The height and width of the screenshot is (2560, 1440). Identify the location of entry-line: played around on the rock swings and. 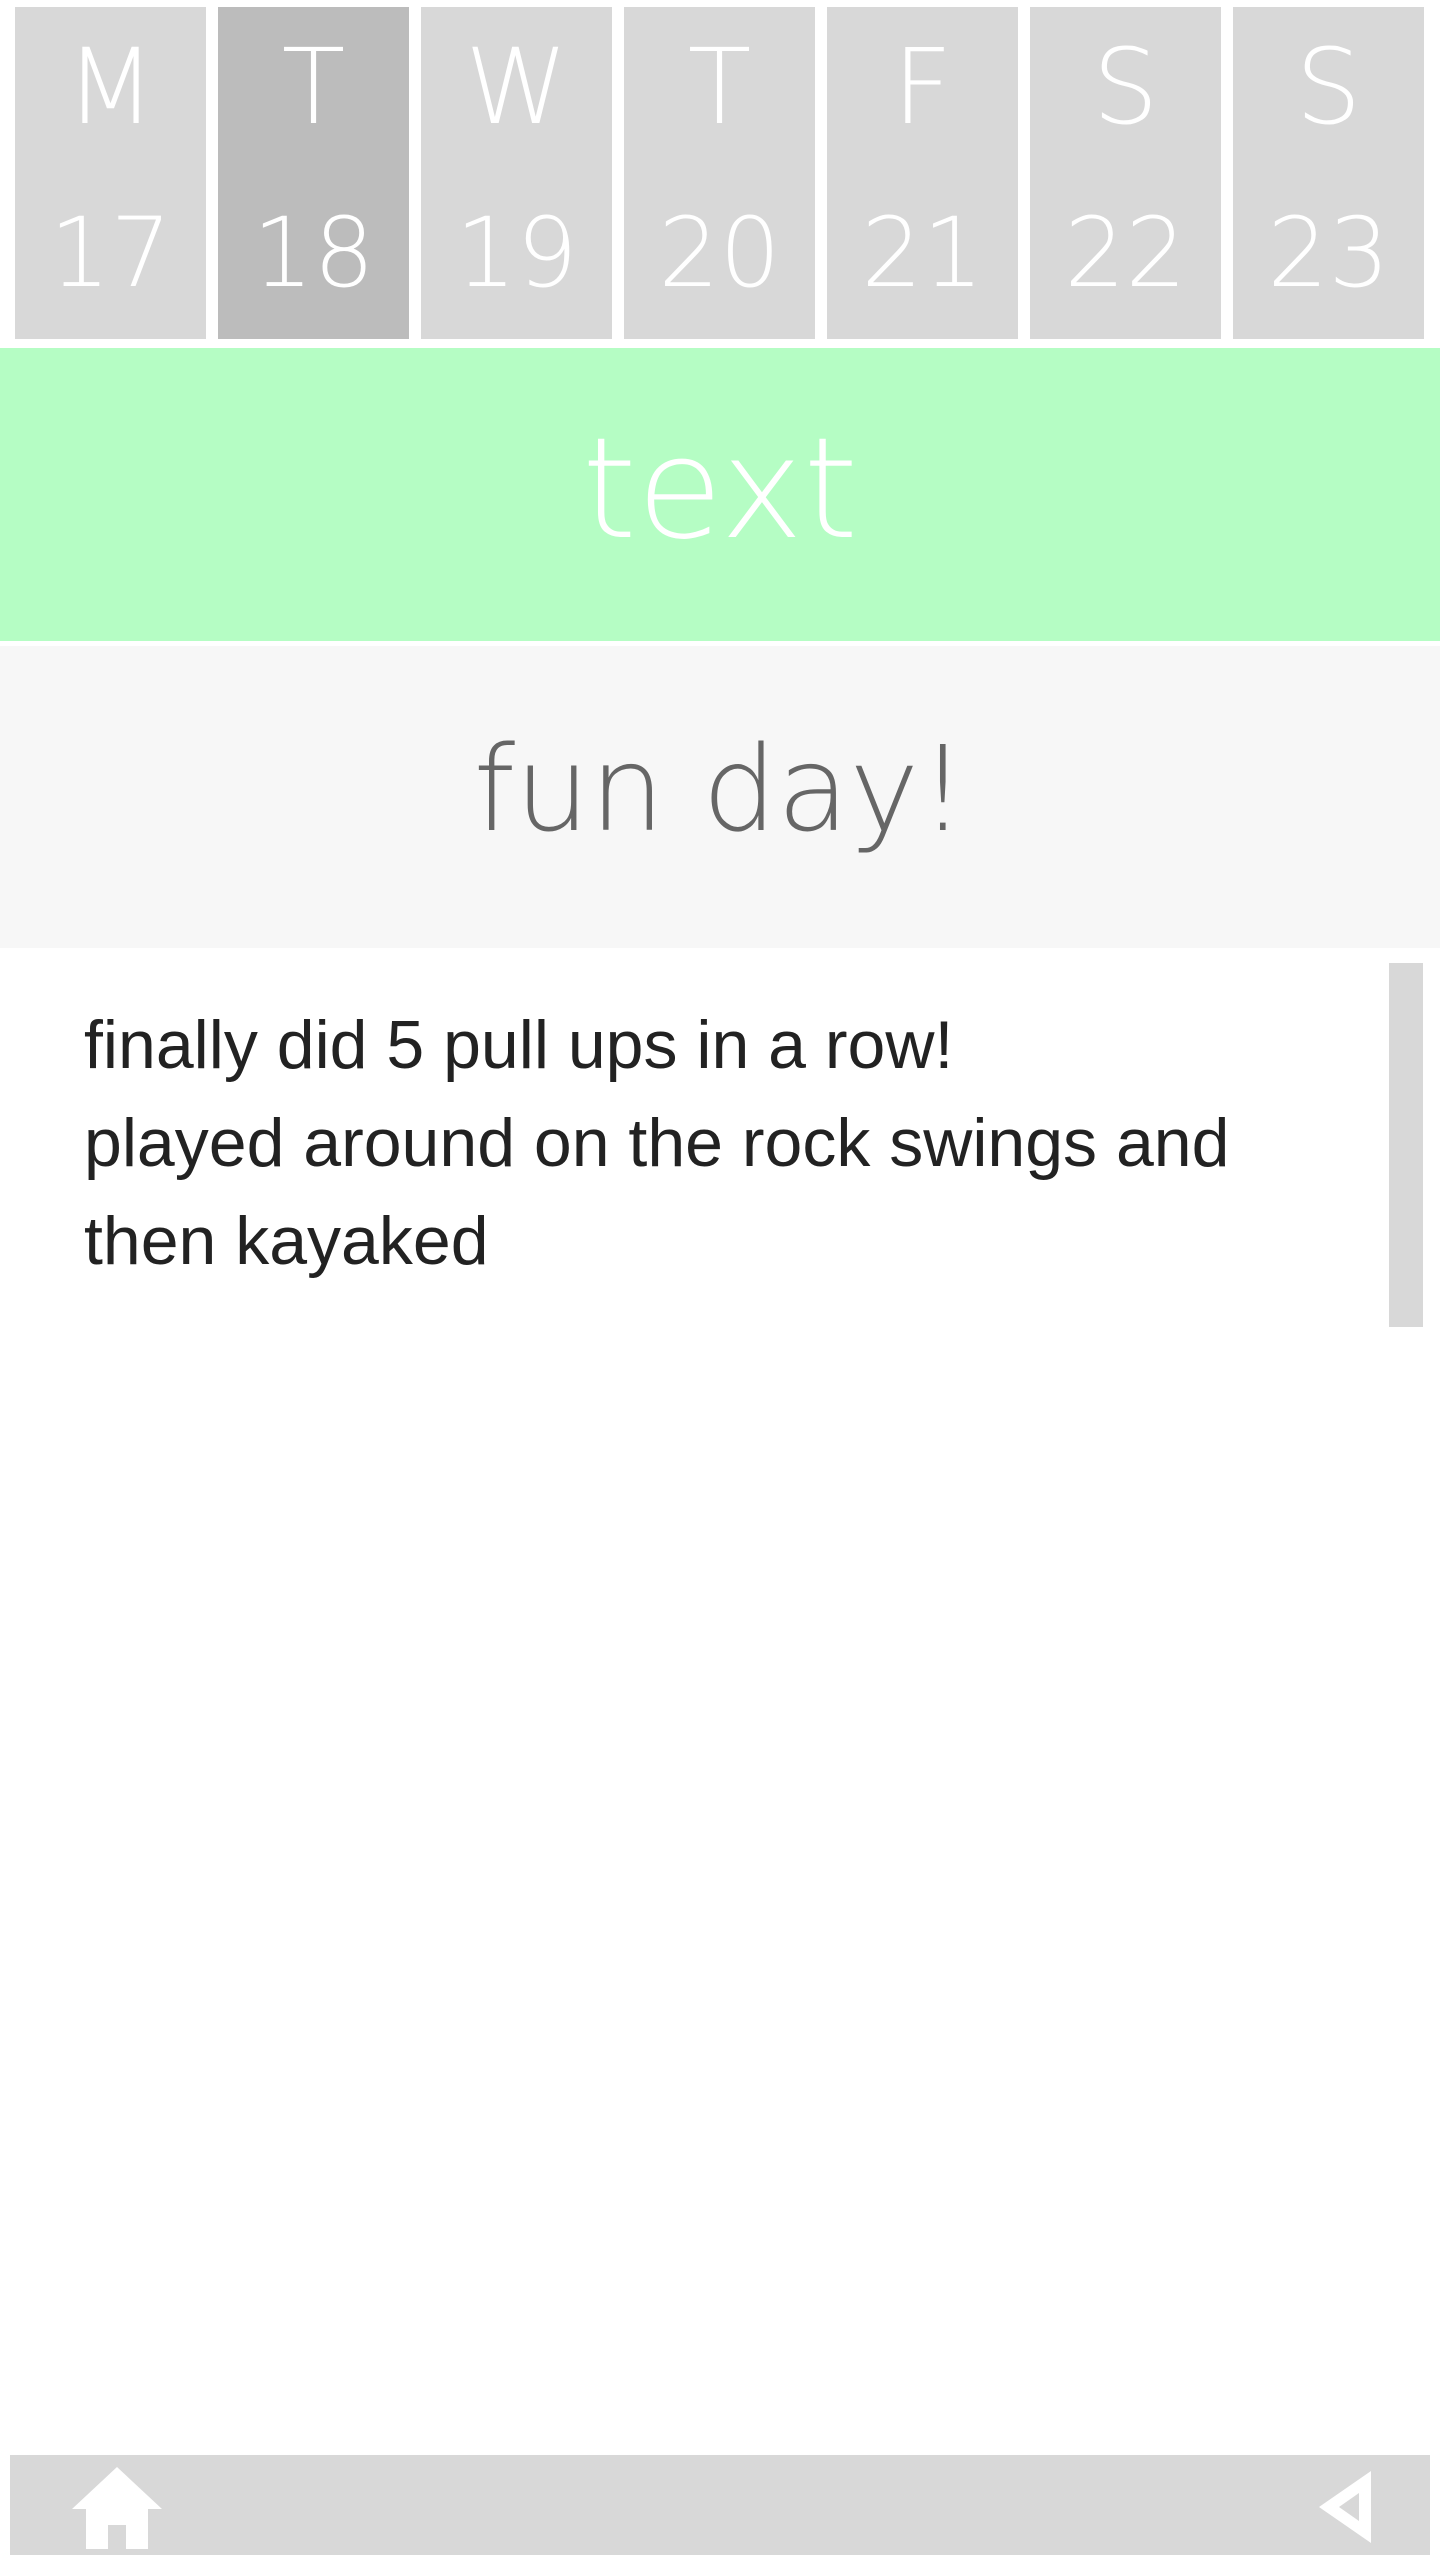
(657, 1143).